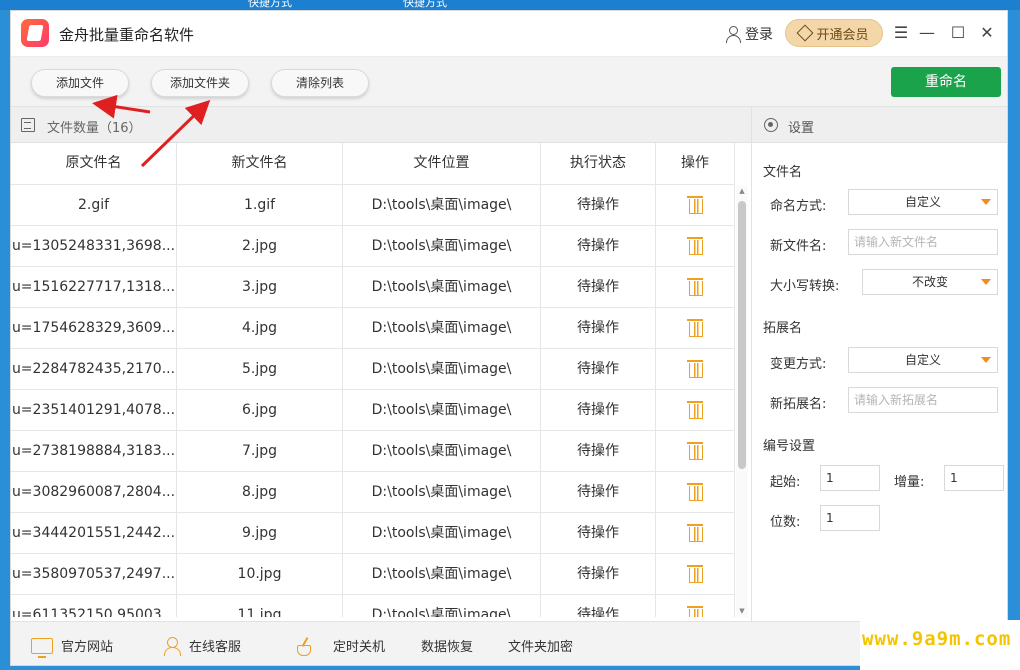 The height and width of the screenshot is (670, 1020). Describe the element at coordinates (35, 33) in the screenshot. I see `app-logo-icon` at that location.